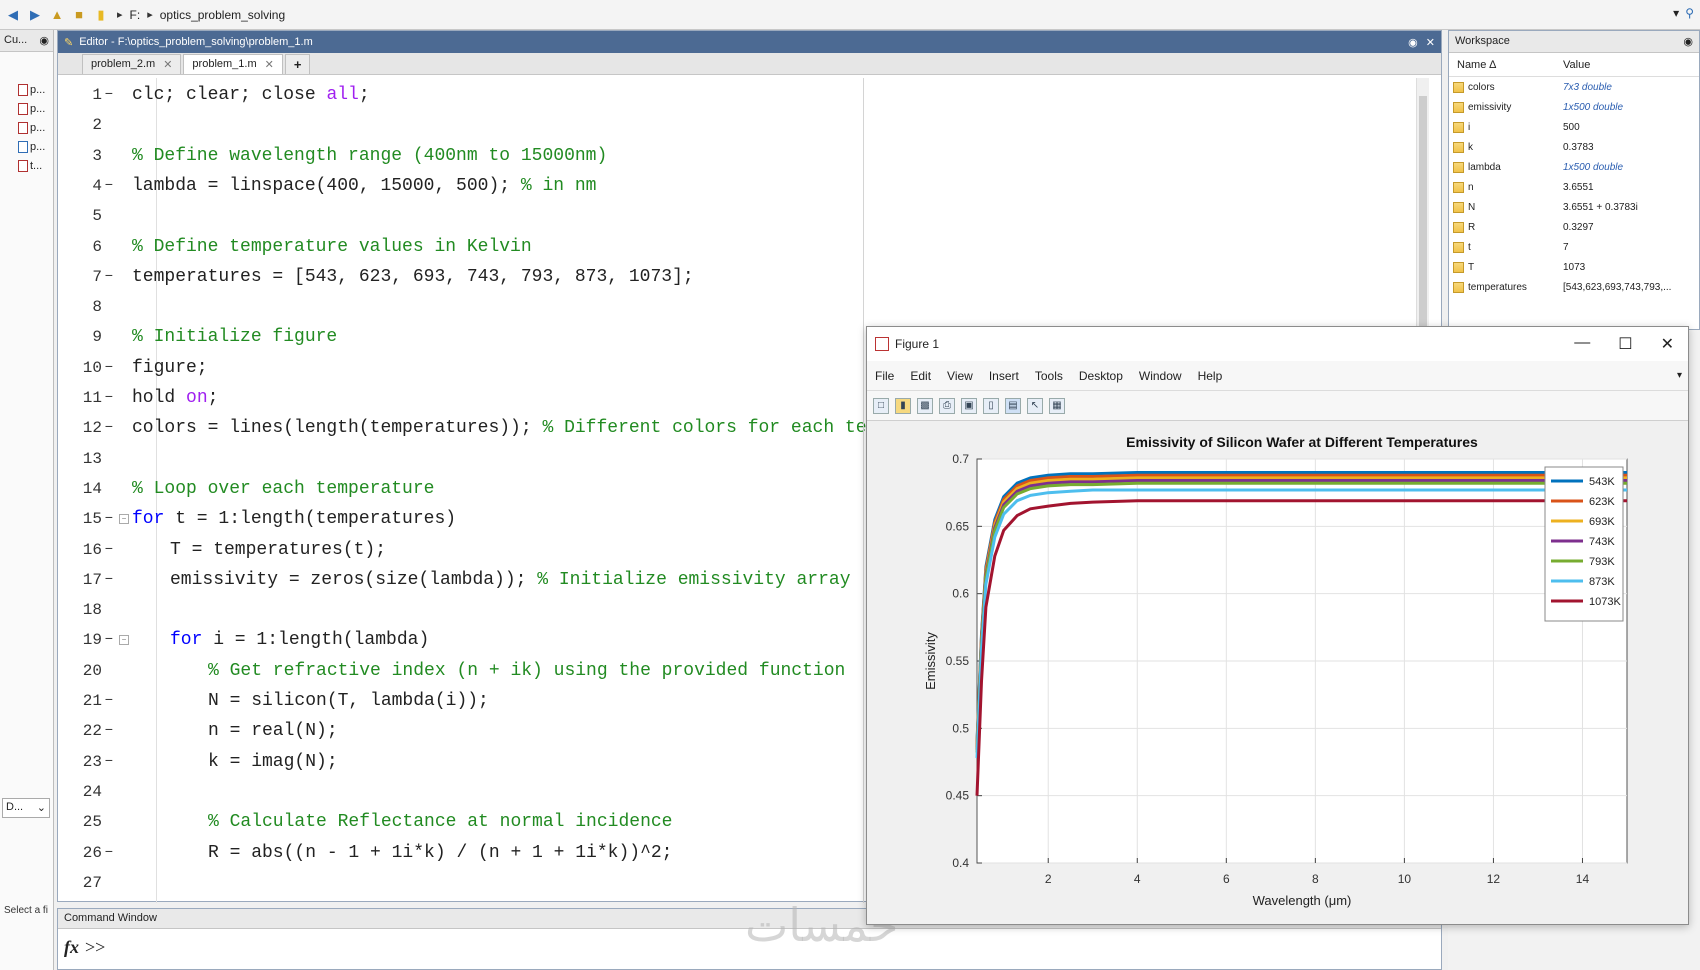  Describe the element at coordinates (278, 550) in the screenshot. I see `code-text: T = temperatures(t);` at that location.